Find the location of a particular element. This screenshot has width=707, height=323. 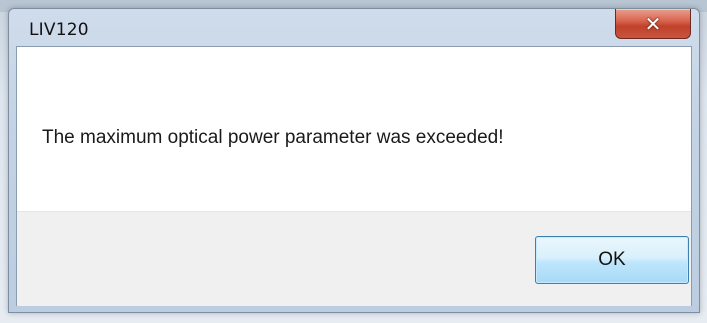

close-button: ✕ is located at coordinates (653, 24).